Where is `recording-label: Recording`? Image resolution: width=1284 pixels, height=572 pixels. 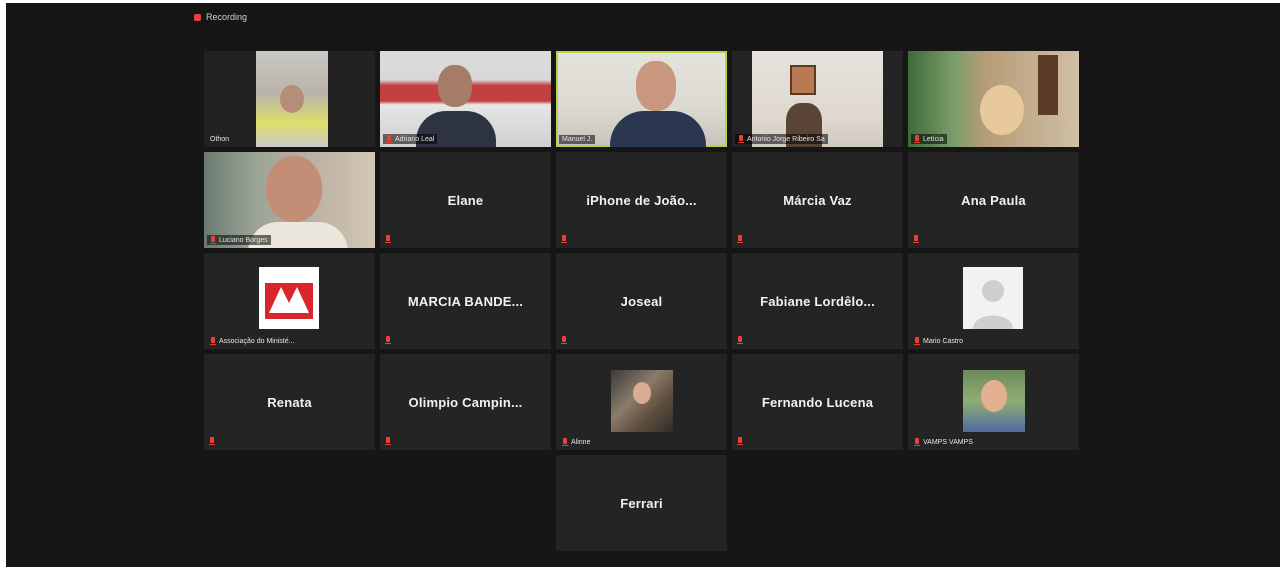 recording-label: Recording is located at coordinates (227, 17).